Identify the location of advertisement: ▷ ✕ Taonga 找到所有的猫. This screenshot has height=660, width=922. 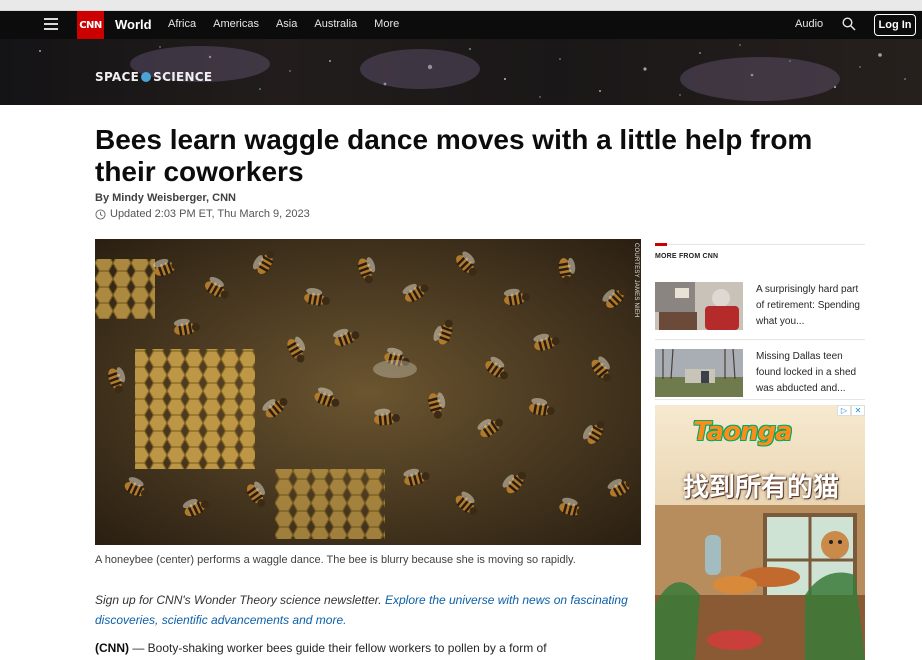
(760, 532).